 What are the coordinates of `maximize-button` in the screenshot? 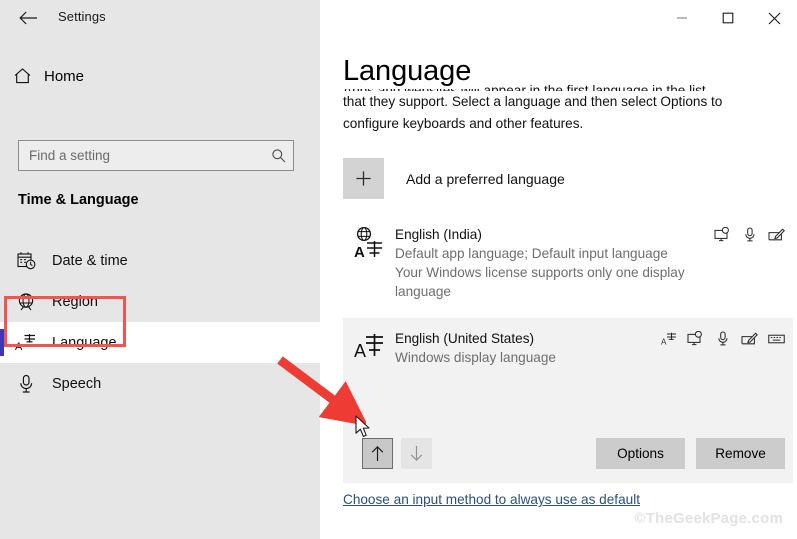 It's located at (728, 18).